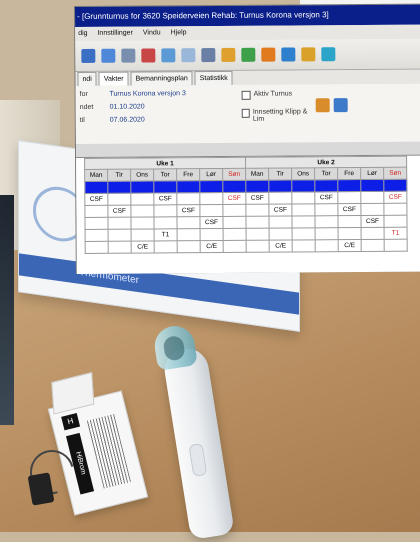  I want to click on name-value: Turnus Korona versjon 3, so click(147, 94).